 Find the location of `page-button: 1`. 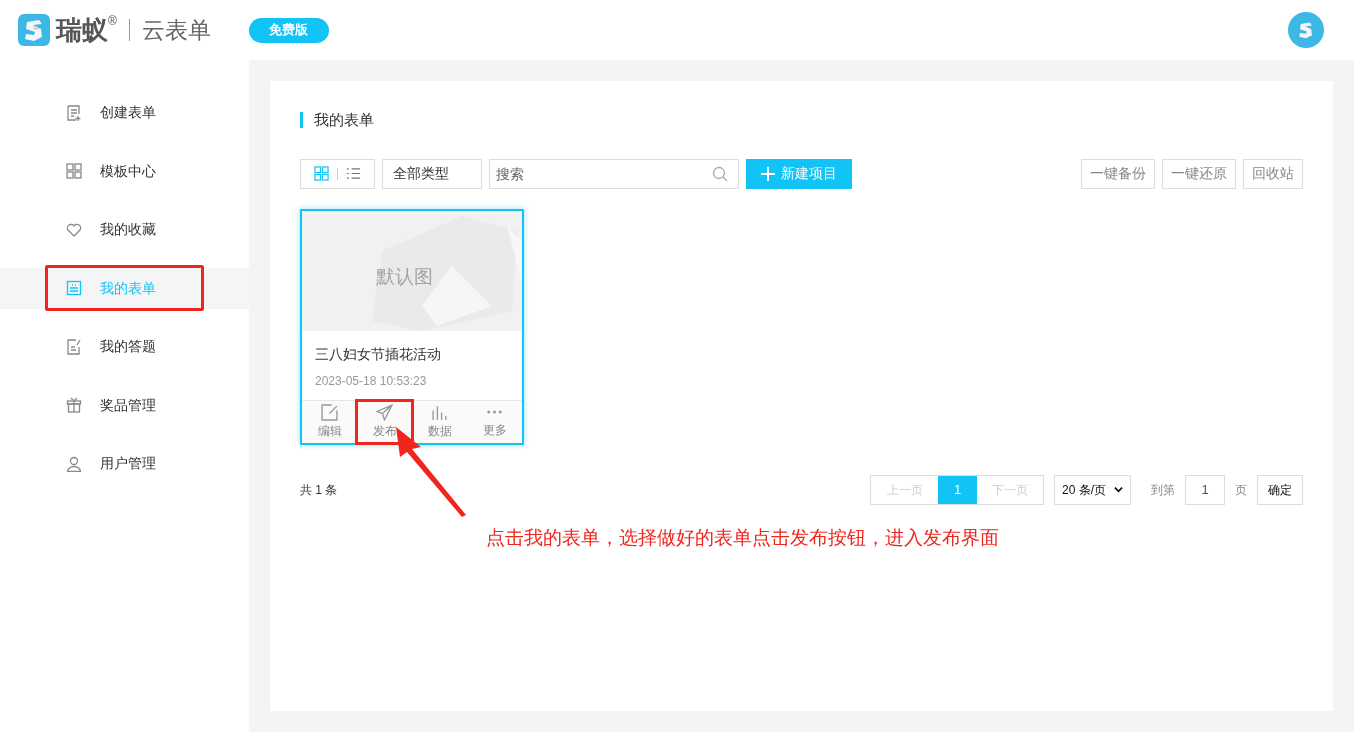

page-button: 1 is located at coordinates (957, 489).